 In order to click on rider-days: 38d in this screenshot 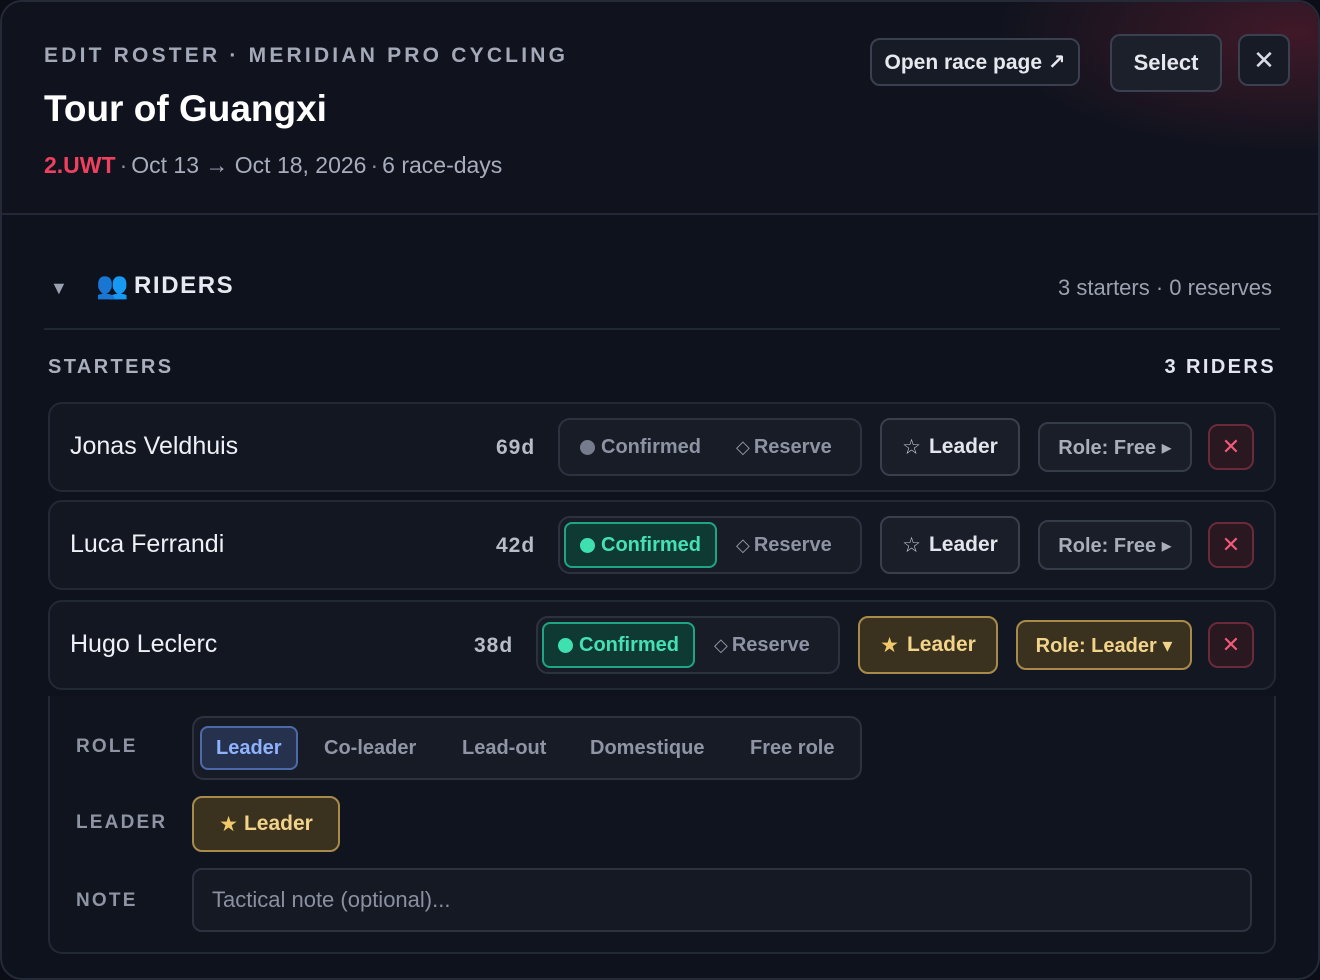, I will do `click(494, 645)`.